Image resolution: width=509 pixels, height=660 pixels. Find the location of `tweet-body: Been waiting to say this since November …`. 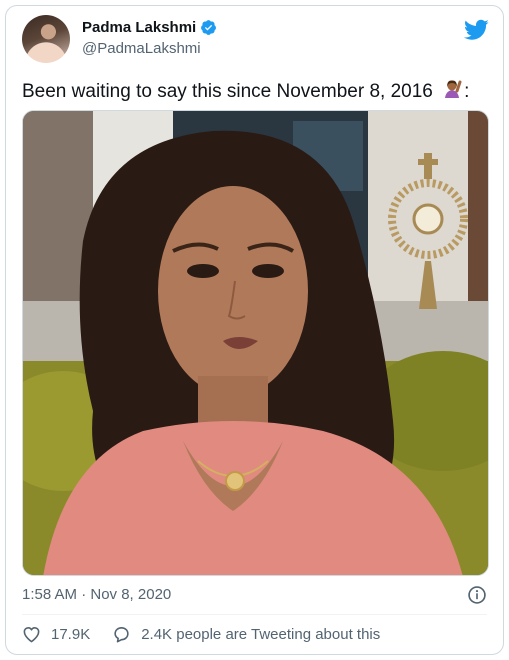

tweet-body: Been waiting to say this since November … is located at coordinates (227, 91).